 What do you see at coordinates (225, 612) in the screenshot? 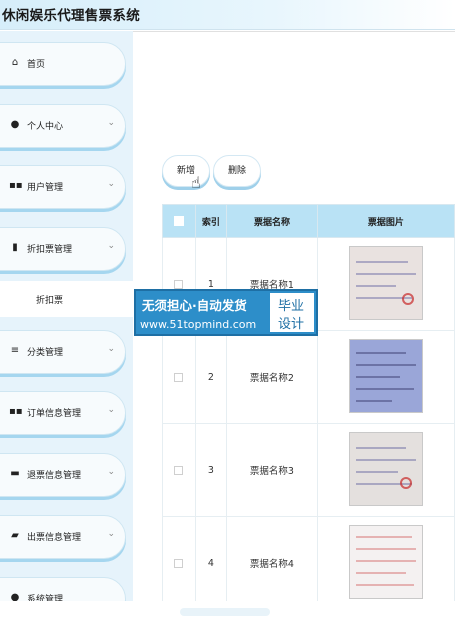
I see `horizontal-scrollbar` at bounding box center [225, 612].